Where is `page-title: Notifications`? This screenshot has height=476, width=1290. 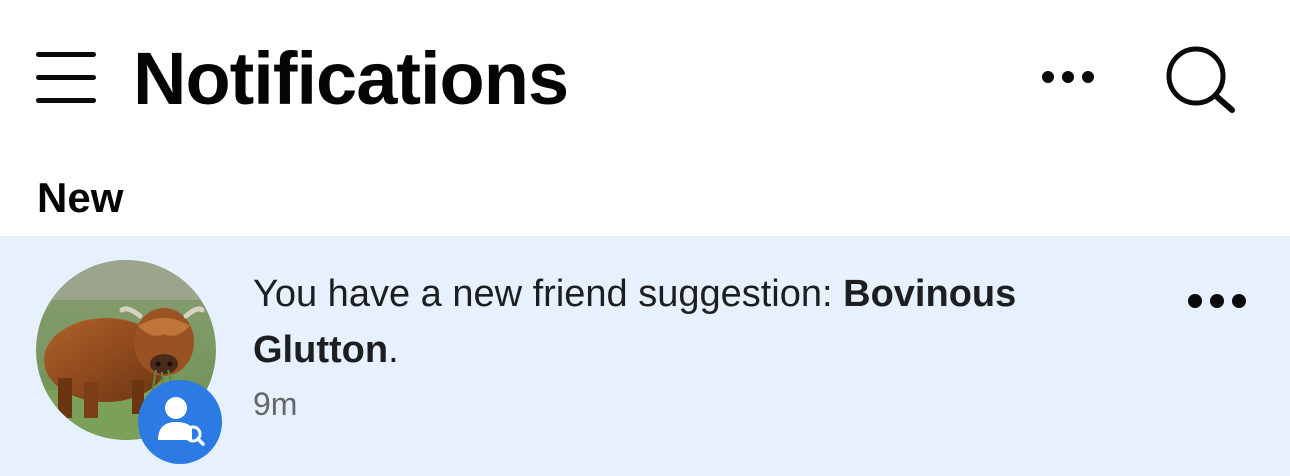
page-title: Notifications is located at coordinates (351, 78).